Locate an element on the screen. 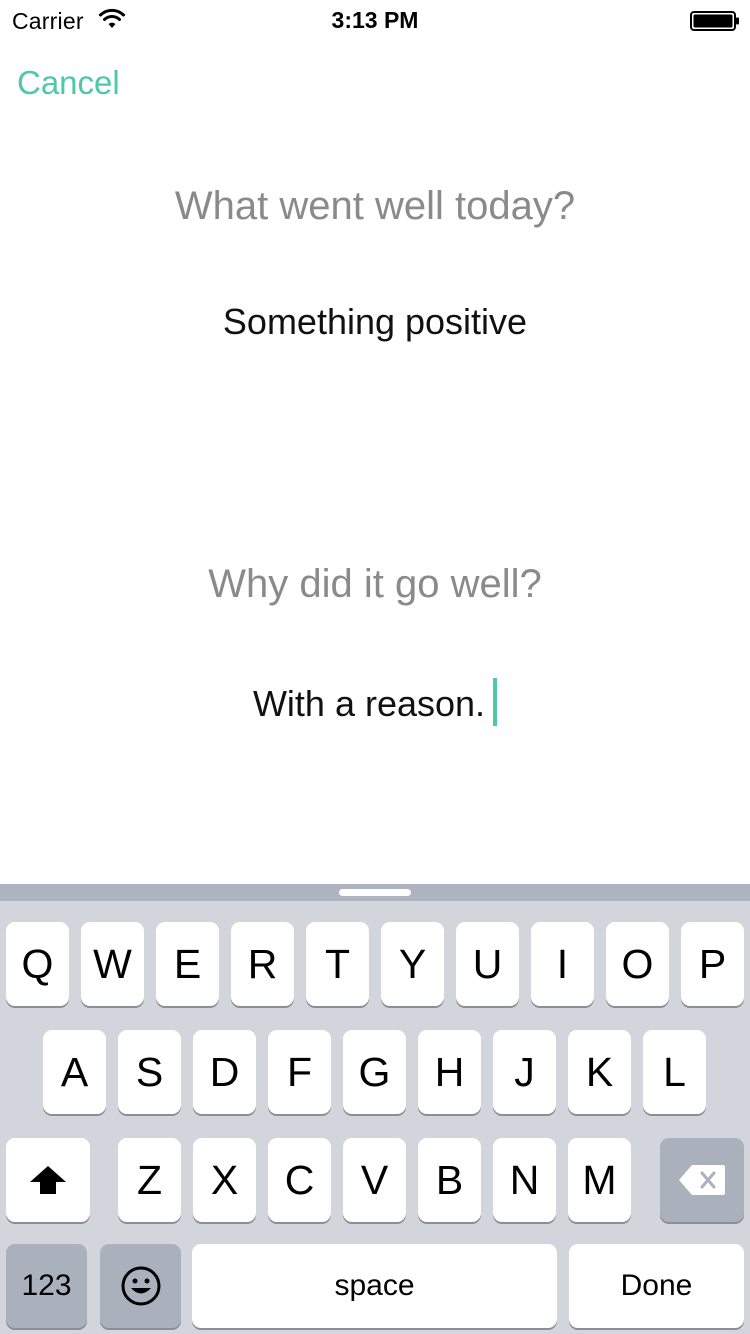 Image resolution: width=750 pixels, height=1334 pixels. answer-field-why-went-well: With a reason. is located at coordinates (375, 702).